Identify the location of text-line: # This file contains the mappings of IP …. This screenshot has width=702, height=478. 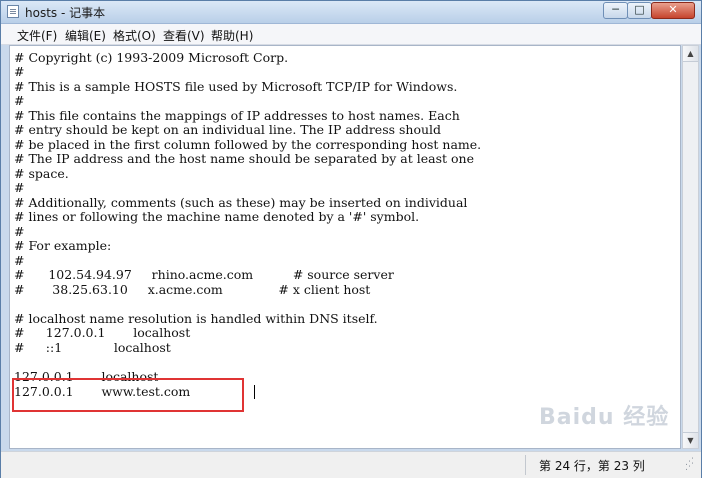
(237, 115).